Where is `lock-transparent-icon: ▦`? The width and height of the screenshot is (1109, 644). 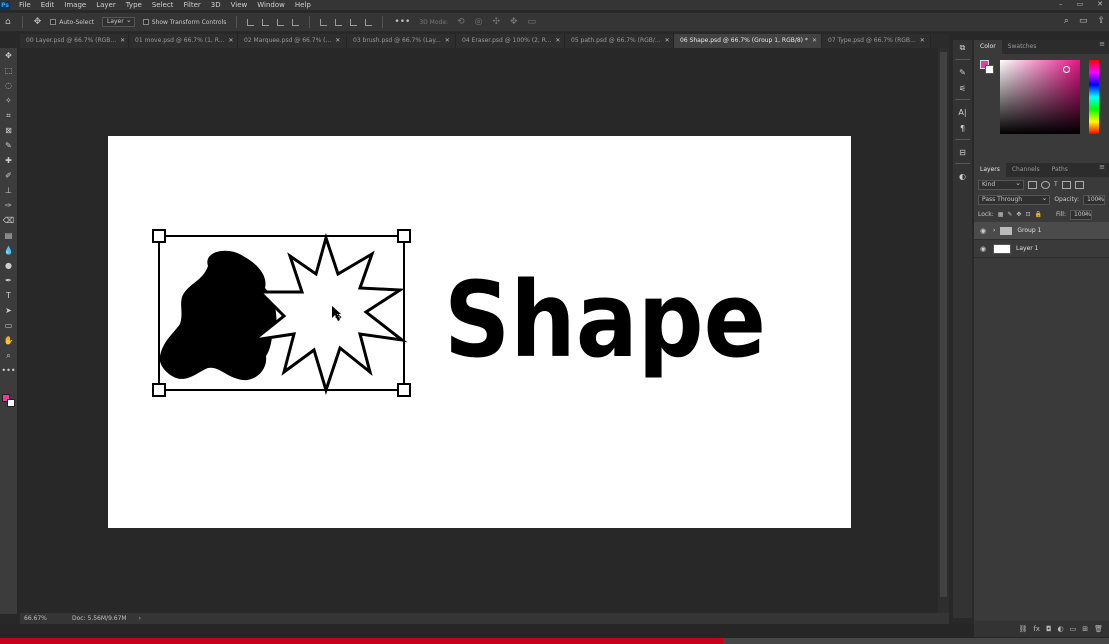
lock-transparent-icon: ▦ is located at coordinates (1001, 214).